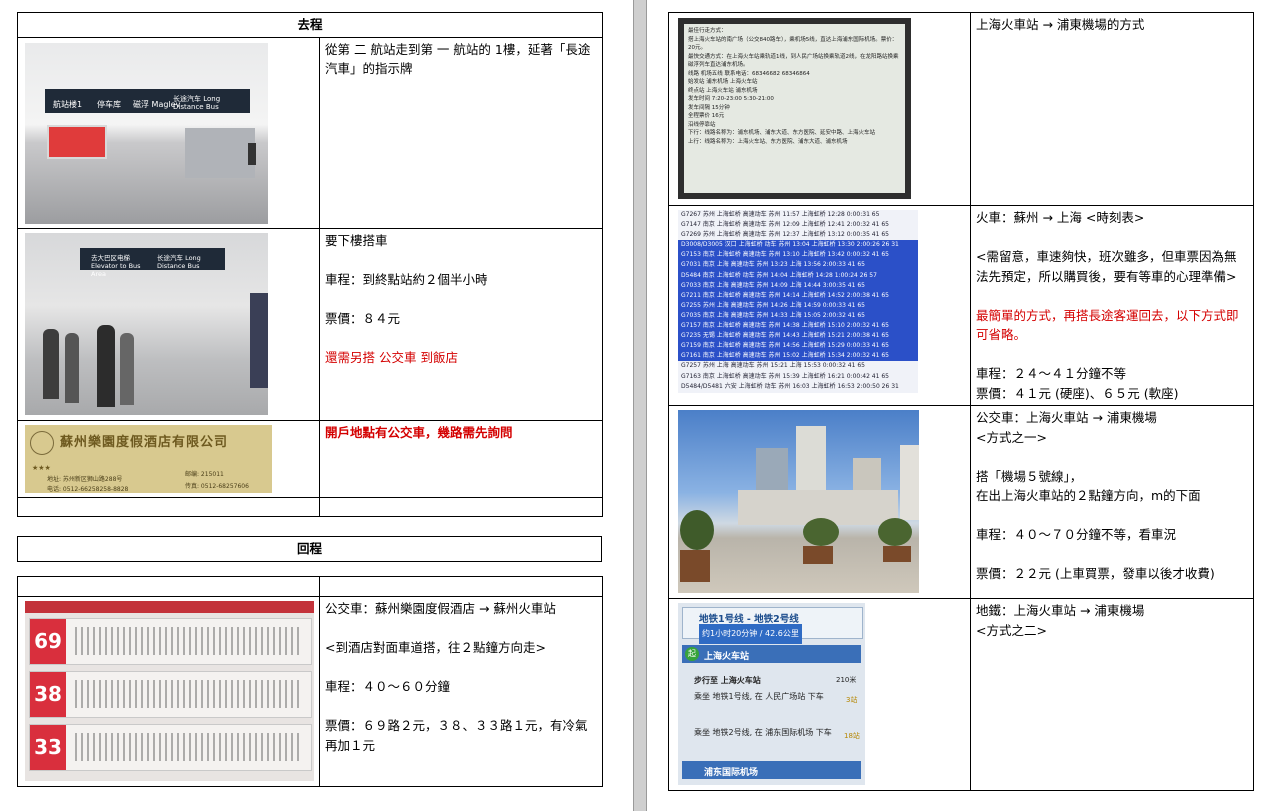 Image resolution: width=1266 pixels, height=811 pixels. What do you see at coordinates (723, 90) in the screenshot?
I see `screen-line-8: 终点站 上海火车站 浦东机场` at bounding box center [723, 90].